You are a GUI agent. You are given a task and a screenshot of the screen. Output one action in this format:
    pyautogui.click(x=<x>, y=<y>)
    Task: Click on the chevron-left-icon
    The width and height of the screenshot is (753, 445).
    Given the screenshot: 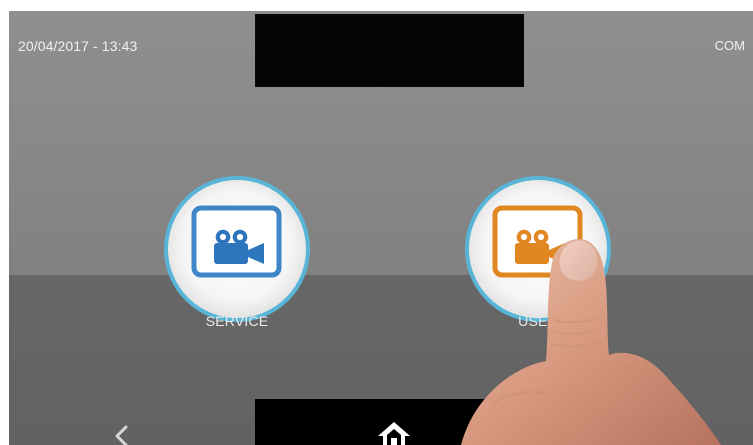 What is the action you would take?
    pyautogui.click(x=122, y=435)
    